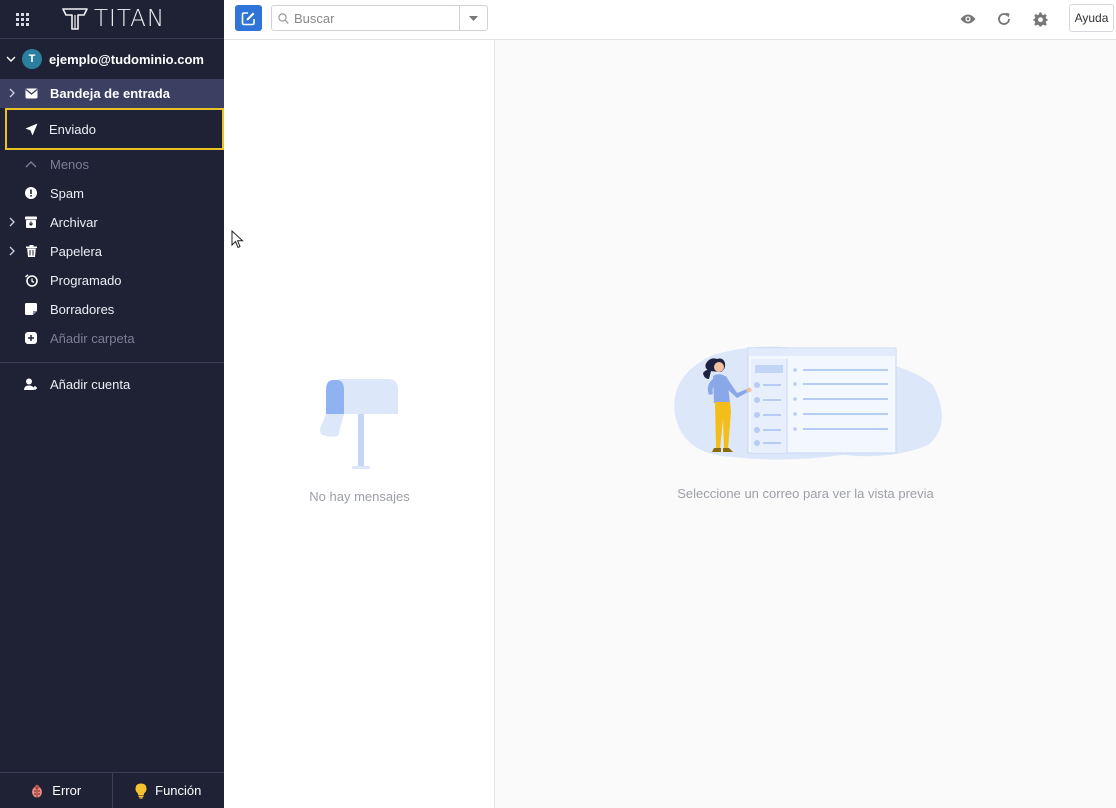 The height and width of the screenshot is (808, 1116). I want to click on folder-label: Enviado, so click(72, 129).